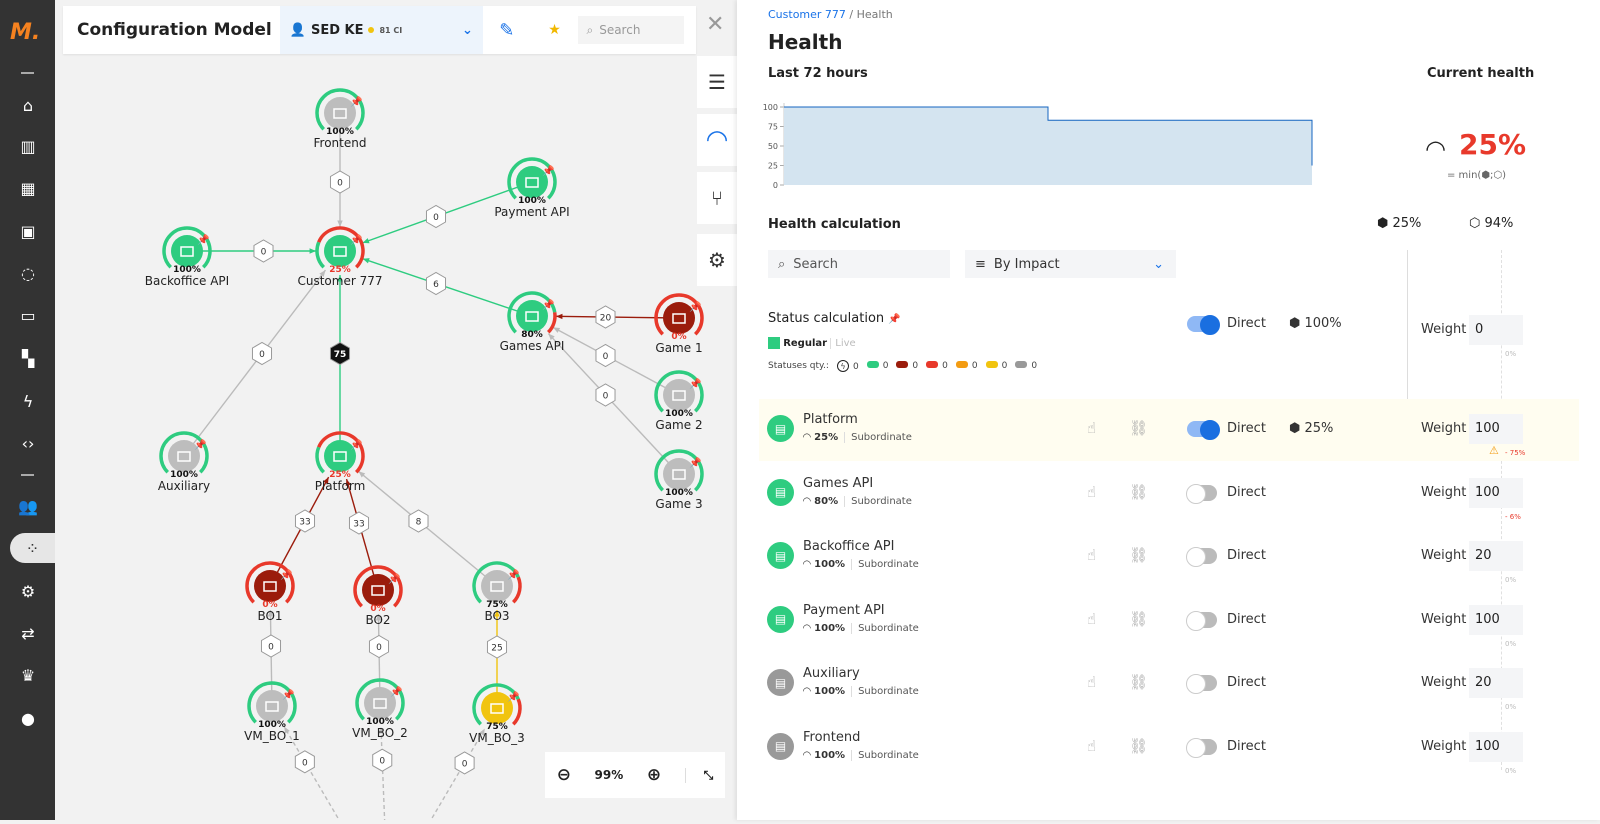 The width and height of the screenshot is (1600, 824). Describe the element at coordinates (28, 718) in the screenshot. I see `sidebar-item-account: ●` at that location.